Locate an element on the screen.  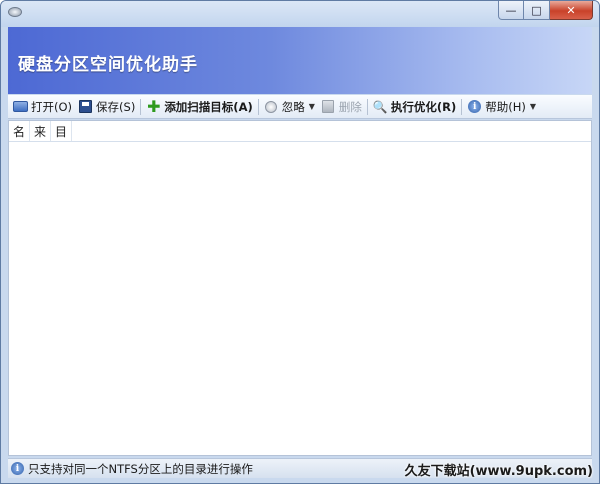
help-button: i 帮助(H) ▼ is located at coordinates (501, 107).